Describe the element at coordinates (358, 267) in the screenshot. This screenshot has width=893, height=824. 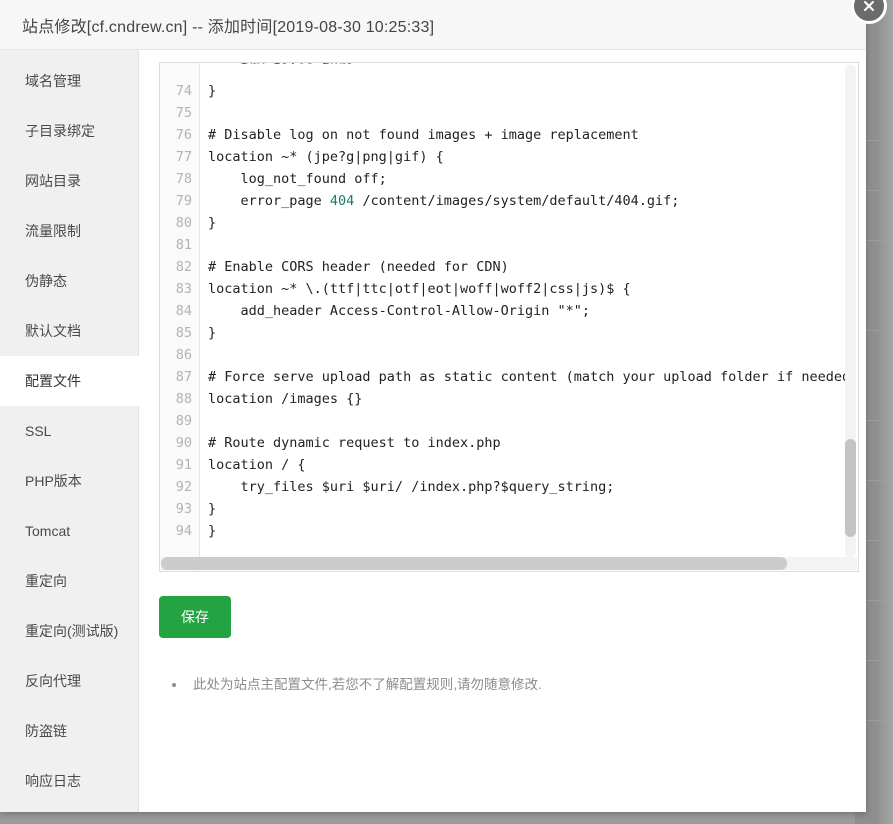
I see `code-line: # Enable CORS header (needed for CDN)` at that location.